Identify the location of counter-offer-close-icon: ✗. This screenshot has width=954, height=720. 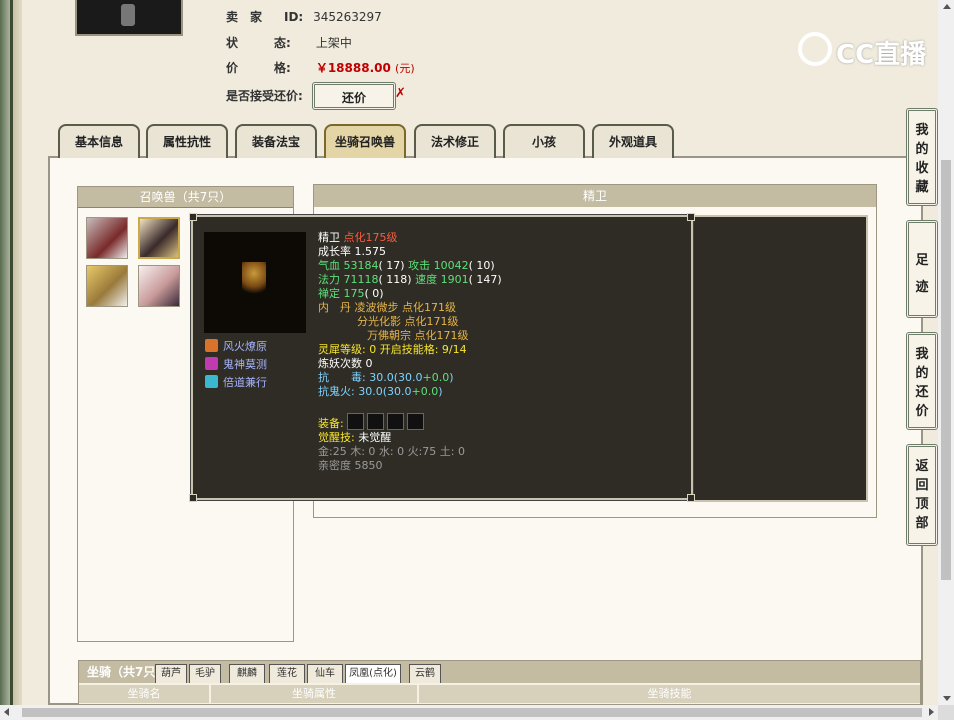
(400, 93).